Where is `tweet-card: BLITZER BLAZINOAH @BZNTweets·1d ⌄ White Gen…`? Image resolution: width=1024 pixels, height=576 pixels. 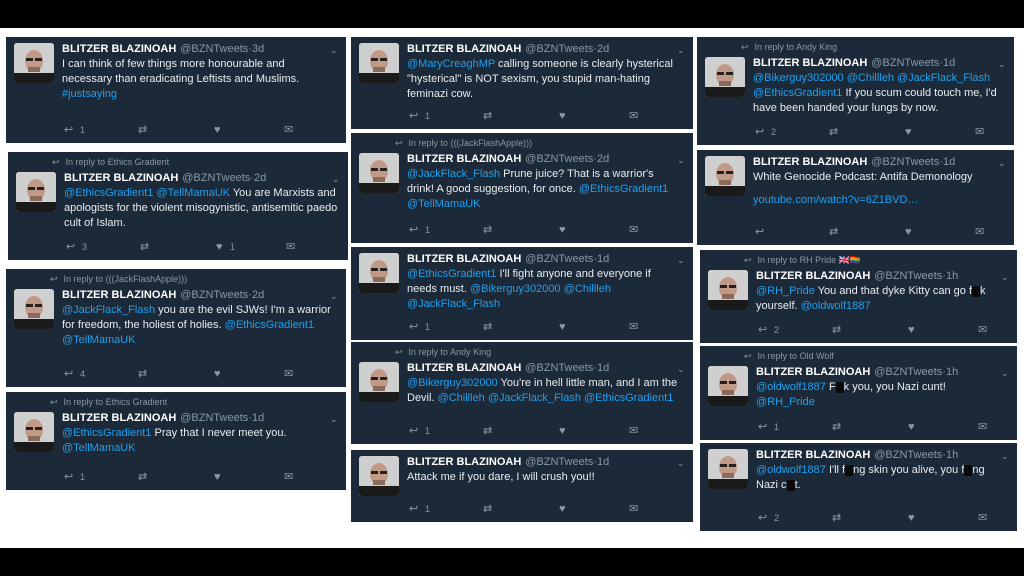 tweet-card: BLITZER BLAZINOAH @BZNTweets·1d ⌄ White Gen… is located at coordinates (855, 197).